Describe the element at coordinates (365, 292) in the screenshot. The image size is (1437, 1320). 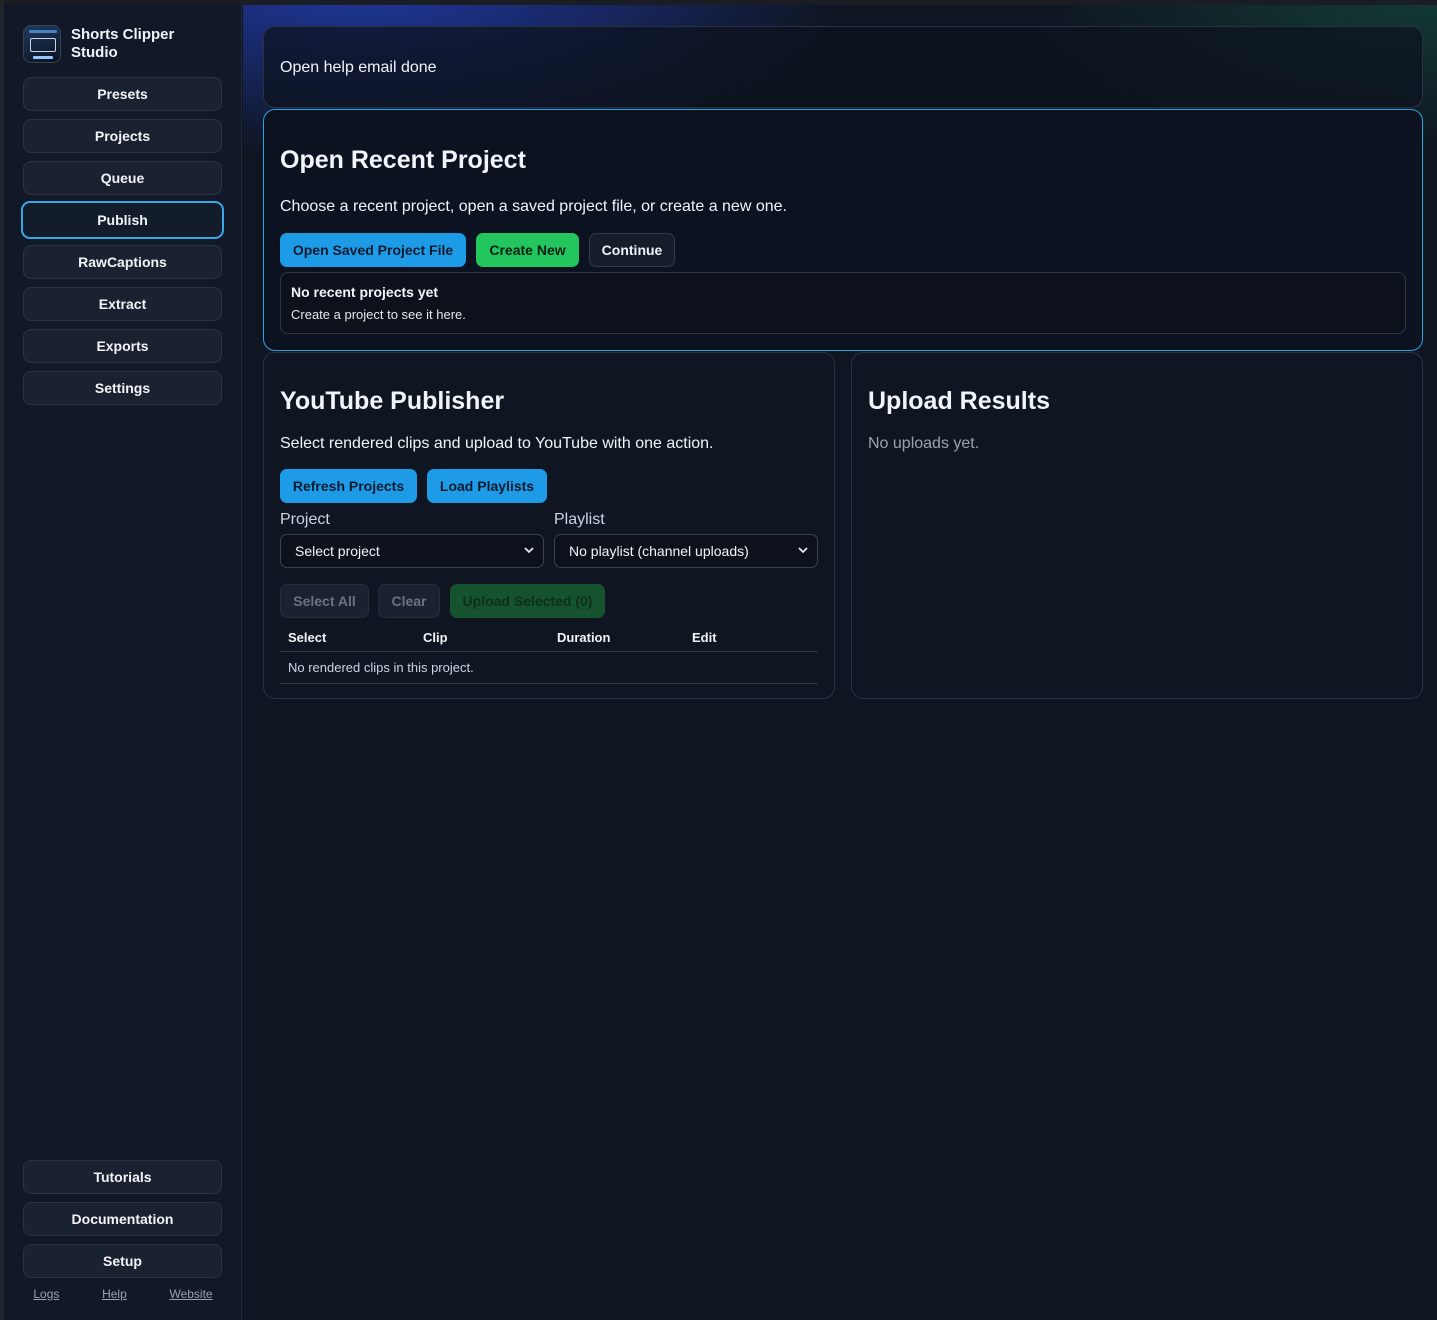
I see `empty-title: No recent projects yet` at that location.